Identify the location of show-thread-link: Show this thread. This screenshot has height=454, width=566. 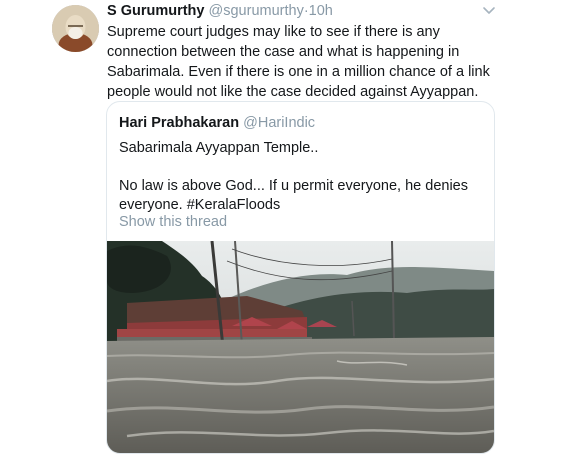
(173, 222).